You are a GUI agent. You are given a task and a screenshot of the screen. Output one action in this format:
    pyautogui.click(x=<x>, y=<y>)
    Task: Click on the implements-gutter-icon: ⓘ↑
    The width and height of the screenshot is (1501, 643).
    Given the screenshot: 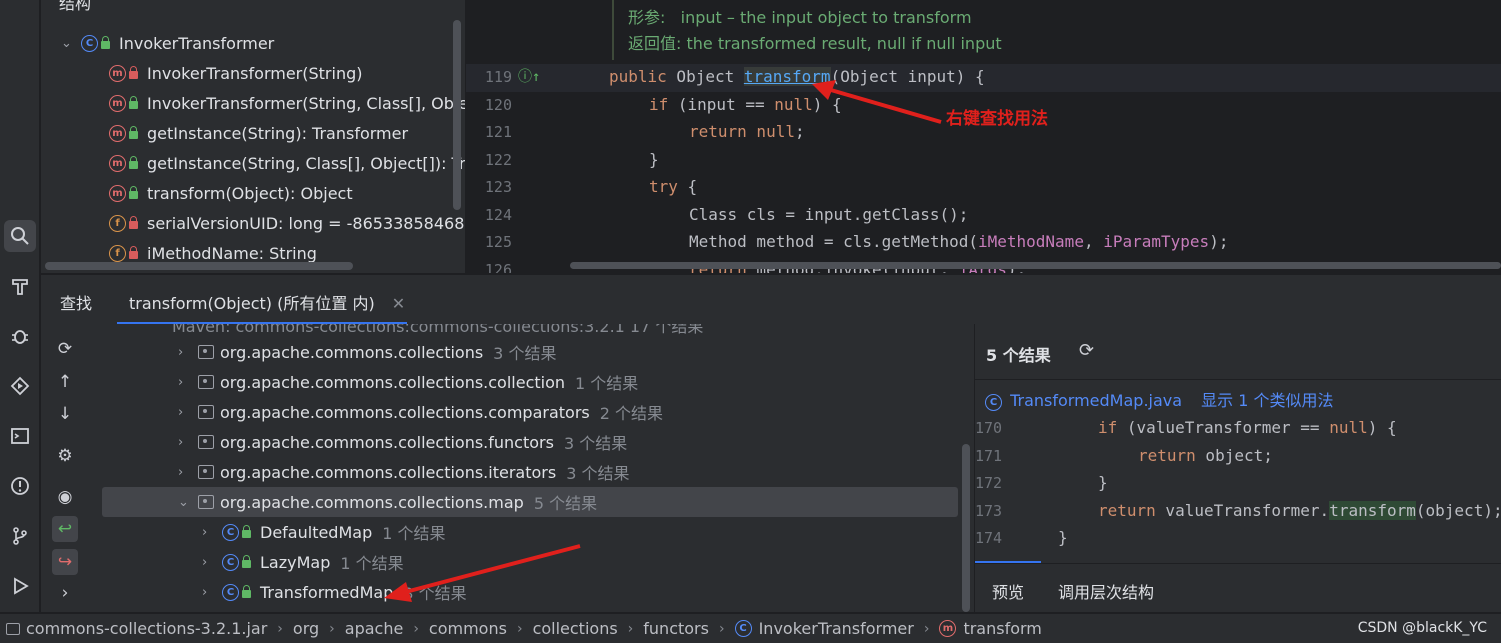 What is the action you would take?
    pyautogui.click(x=529, y=76)
    